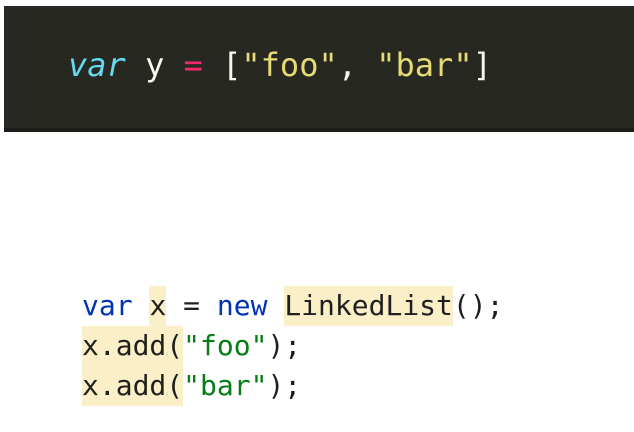 The image size is (634, 432). I want to click on keyword-new: new, so click(242, 305).